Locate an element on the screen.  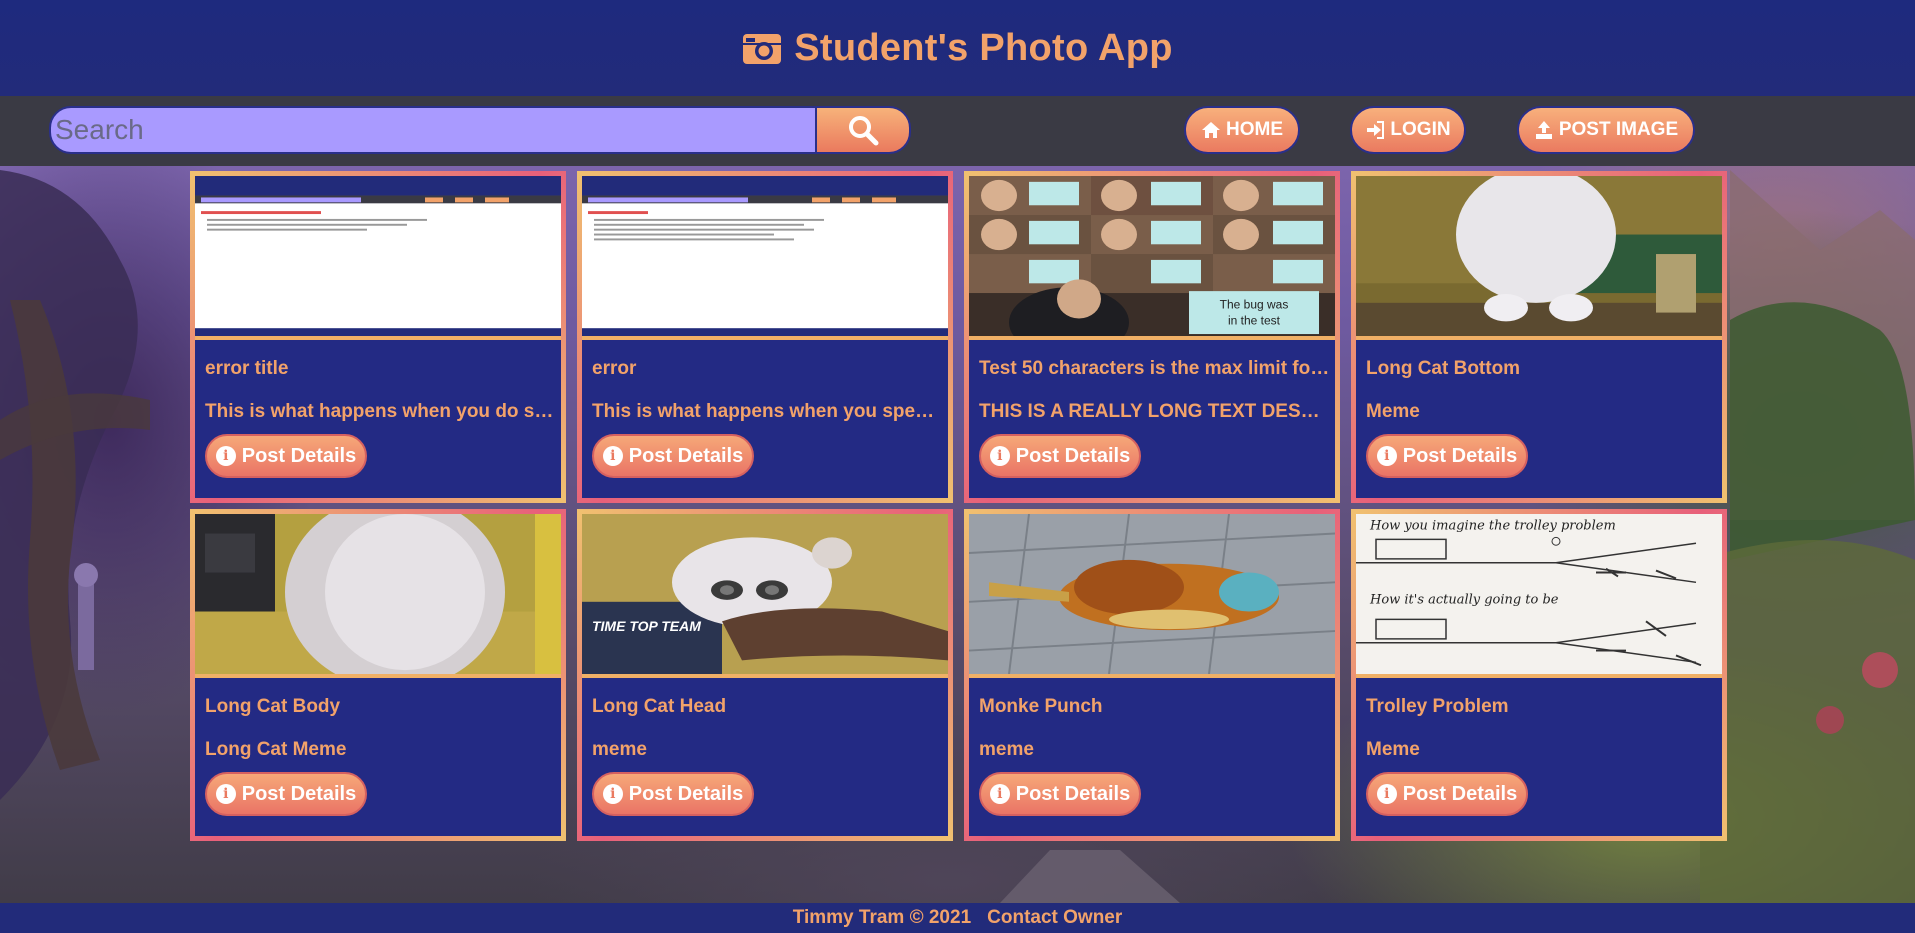
post-card: Long Cat Bottom Meme i Post Details is located at coordinates (1539, 337).